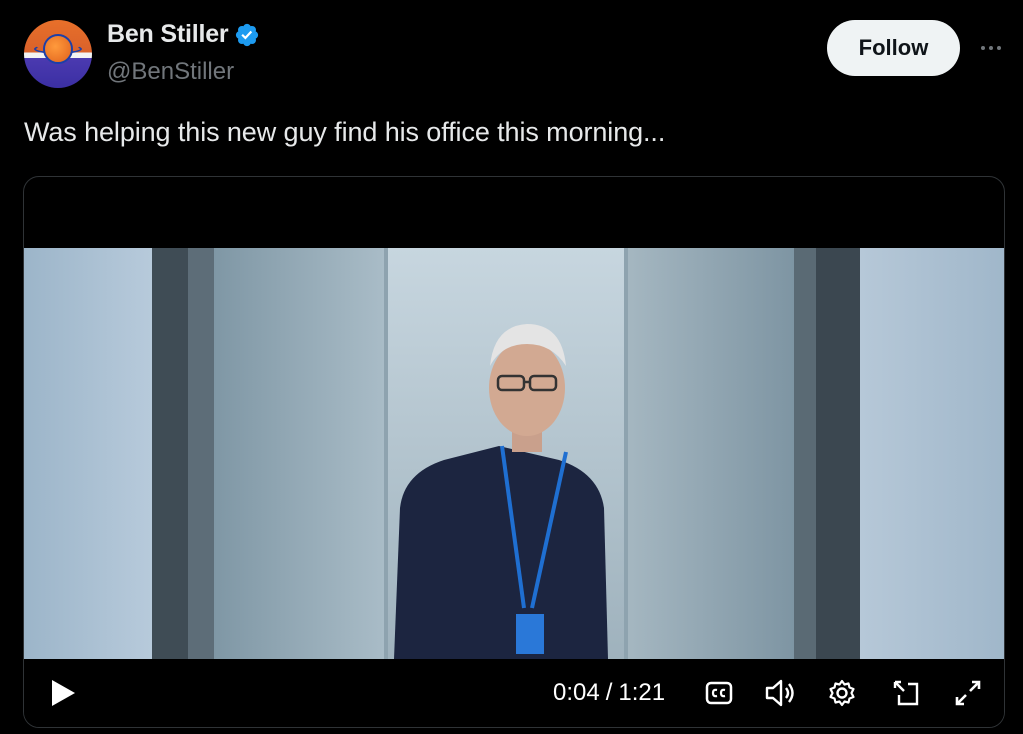  Describe the element at coordinates (968, 693) in the screenshot. I see `fullscreen-icon` at that location.